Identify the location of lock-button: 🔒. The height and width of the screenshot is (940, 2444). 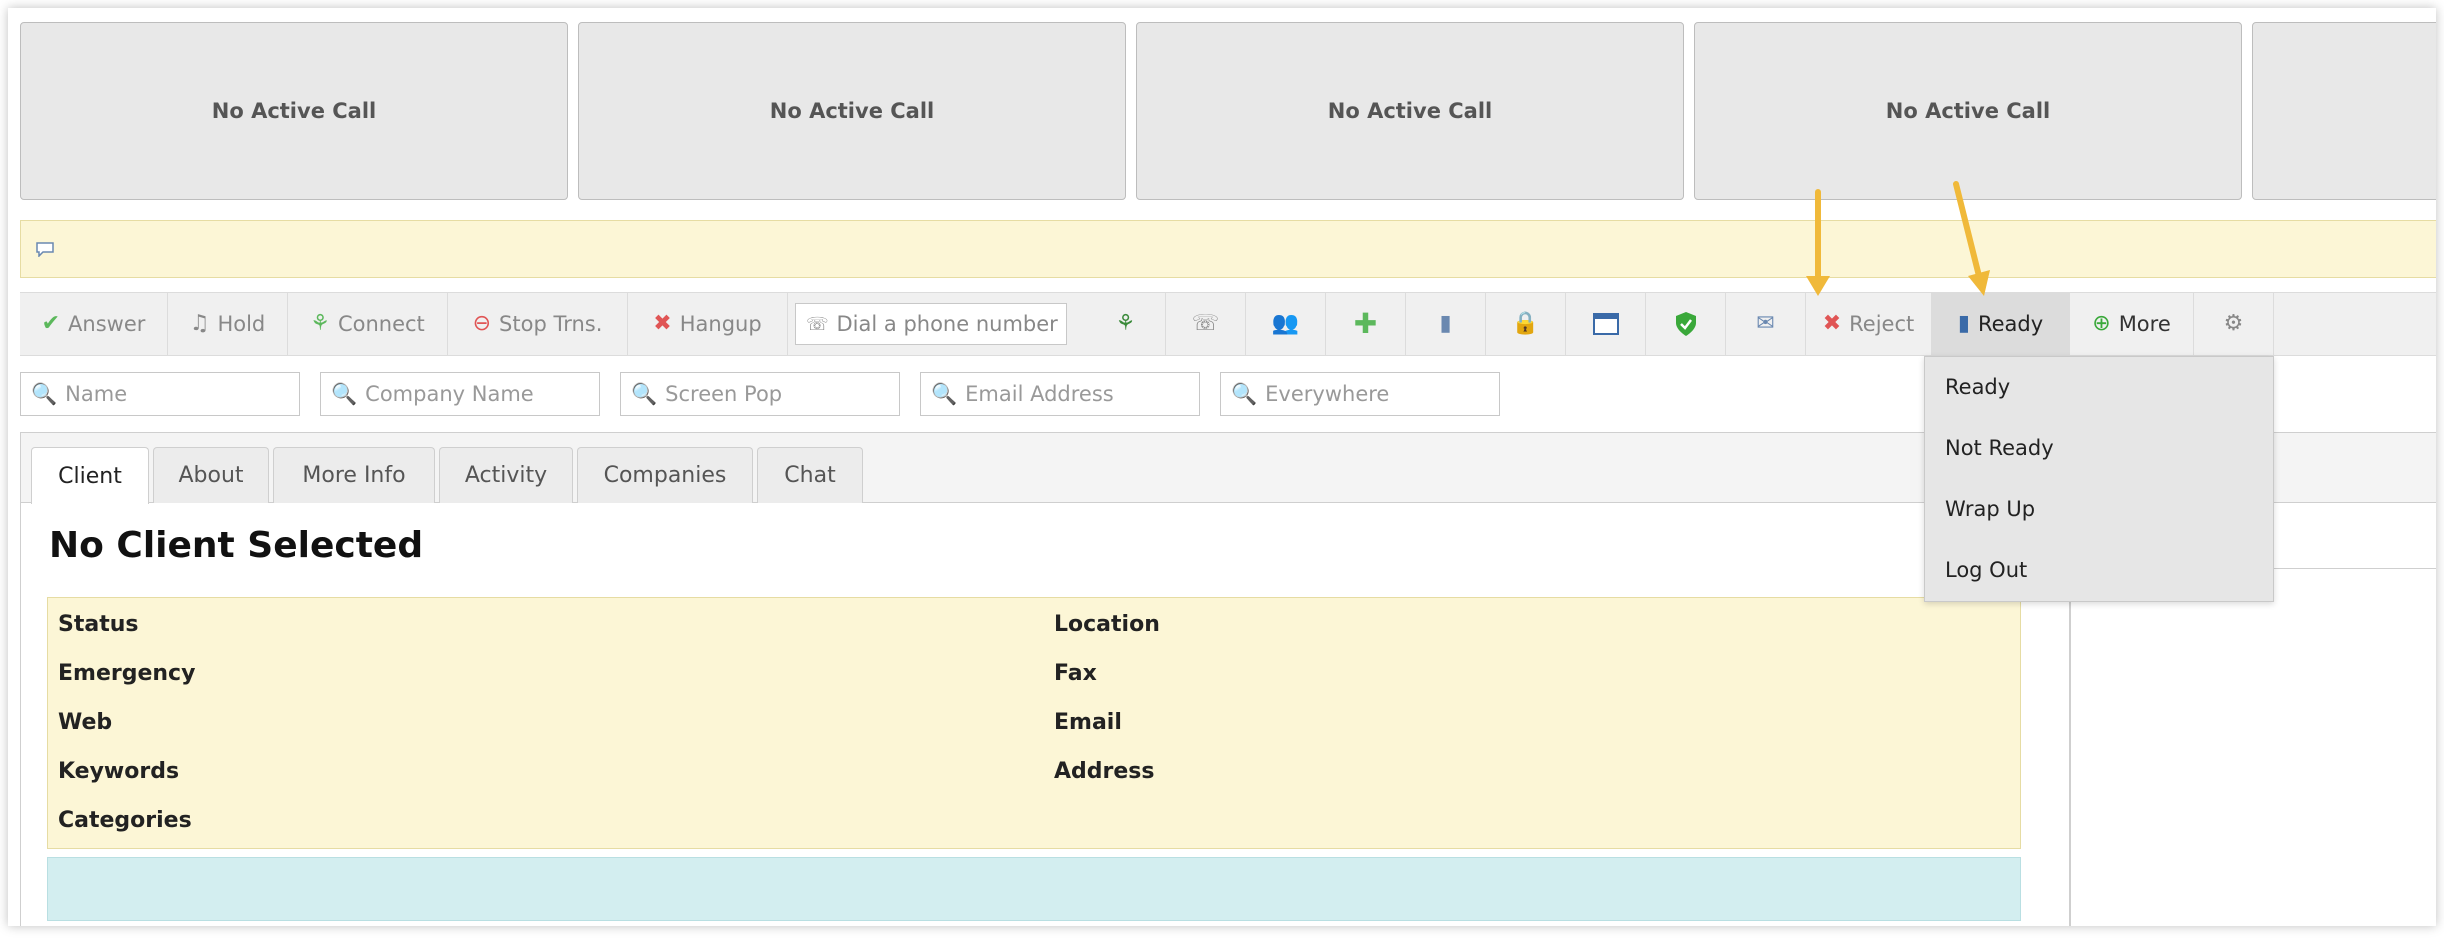
(1526, 324).